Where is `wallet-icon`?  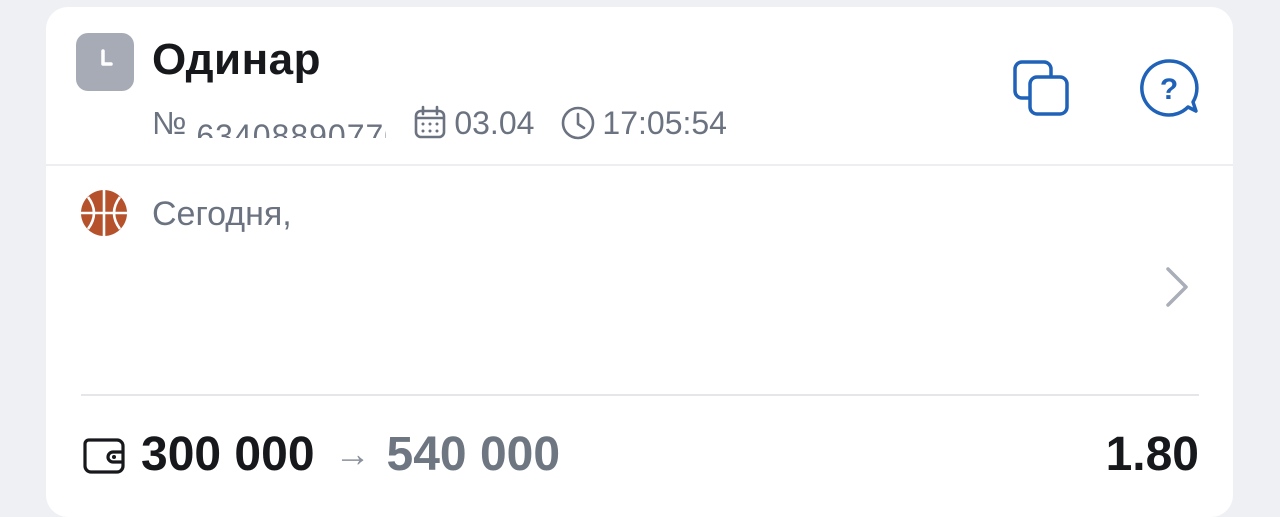 wallet-icon is located at coordinates (104, 456).